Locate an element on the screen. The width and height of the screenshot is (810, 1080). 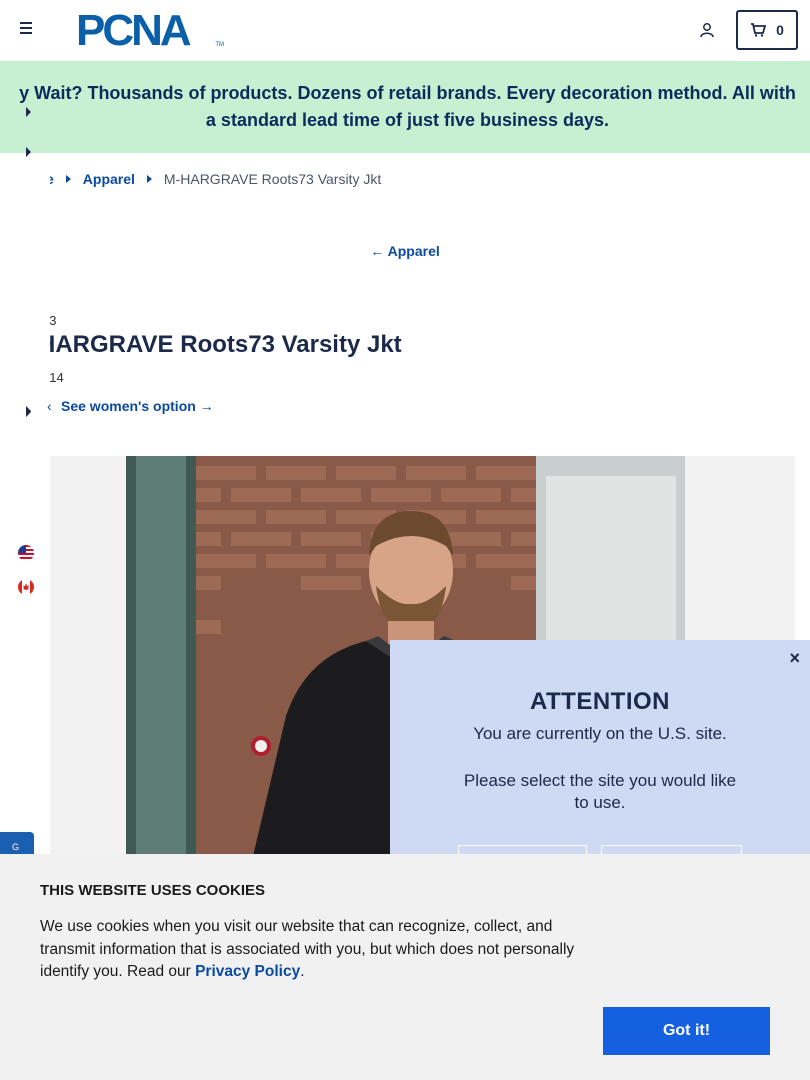
pcna-logo: PCNA TM is located at coordinates (151, 30).